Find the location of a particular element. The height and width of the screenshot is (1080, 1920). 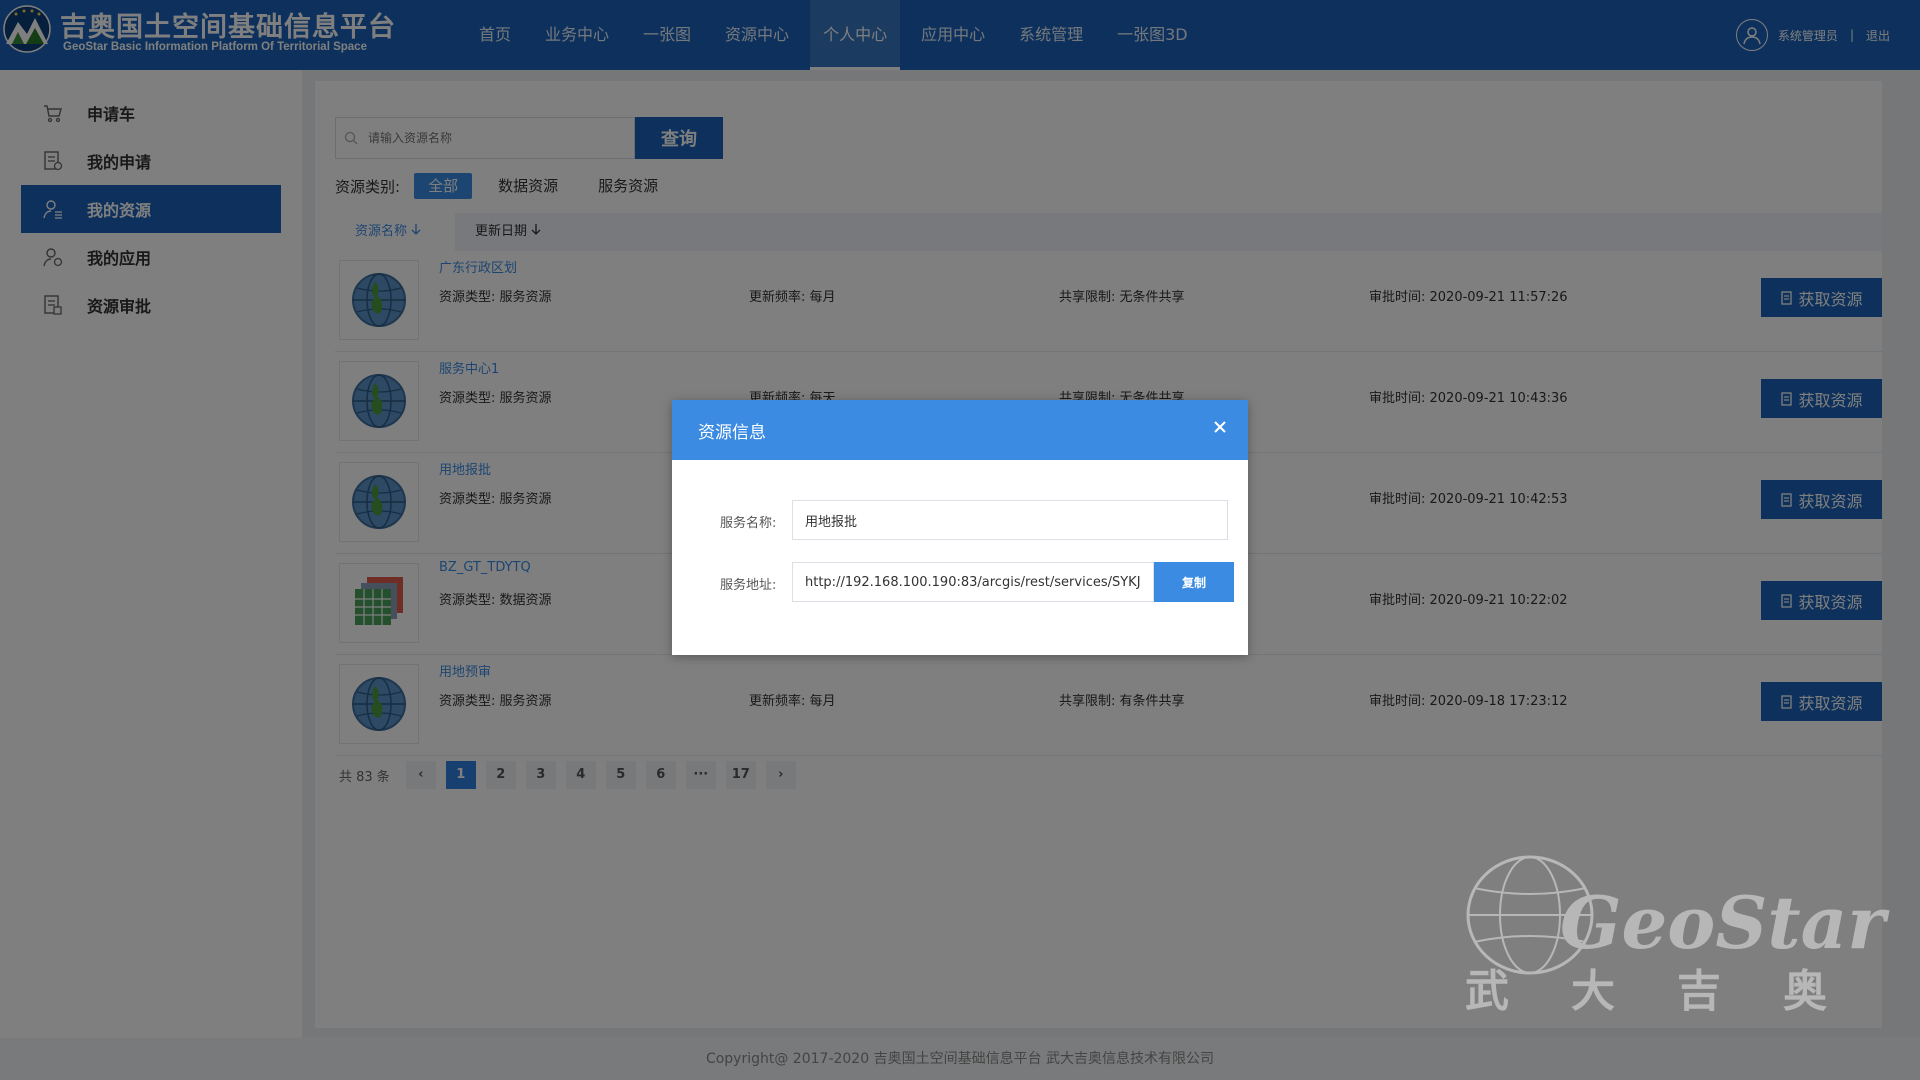

resource-info-dialog: 资源信息 服务名称: 服务地址: 复制 is located at coordinates (960, 527).